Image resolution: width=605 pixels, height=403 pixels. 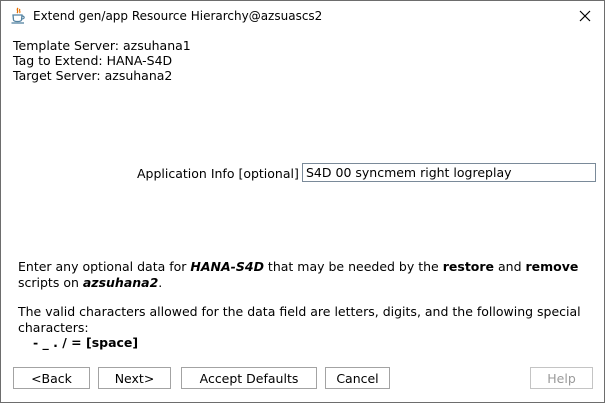 What do you see at coordinates (353, 266) in the screenshot?
I see `message-text: that may be needed by the` at bounding box center [353, 266].